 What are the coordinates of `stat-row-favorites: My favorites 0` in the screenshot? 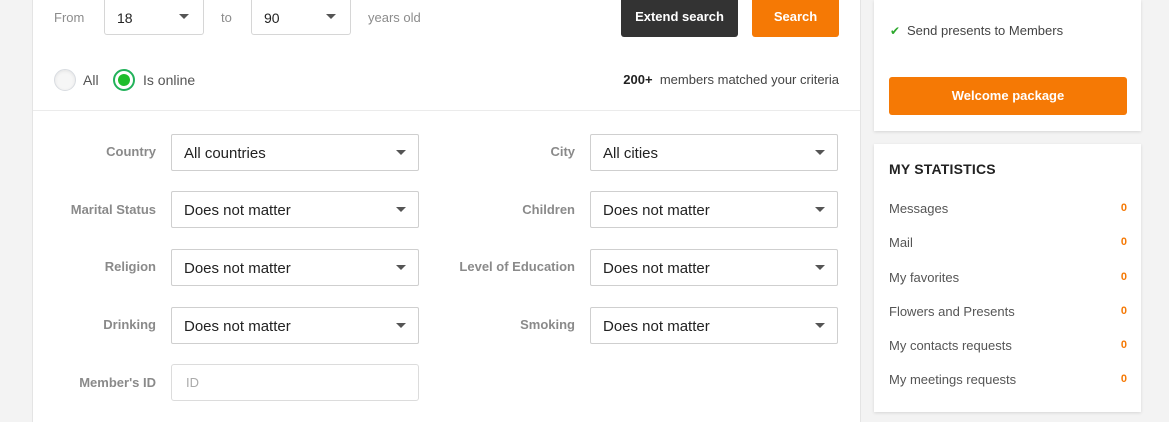 It's located at (1008, 280).